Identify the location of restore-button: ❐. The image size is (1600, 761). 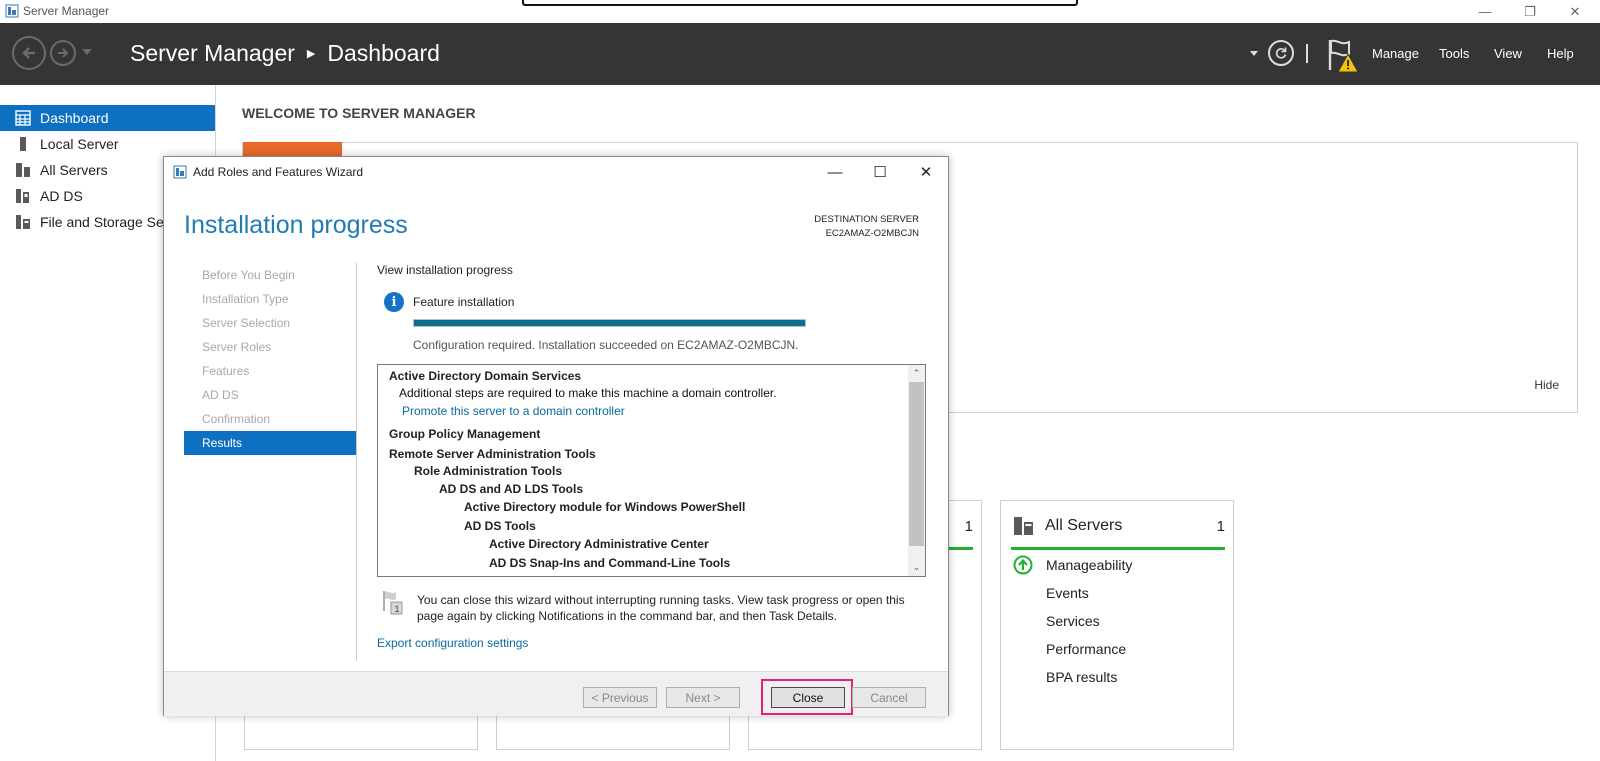
(1530, 11).